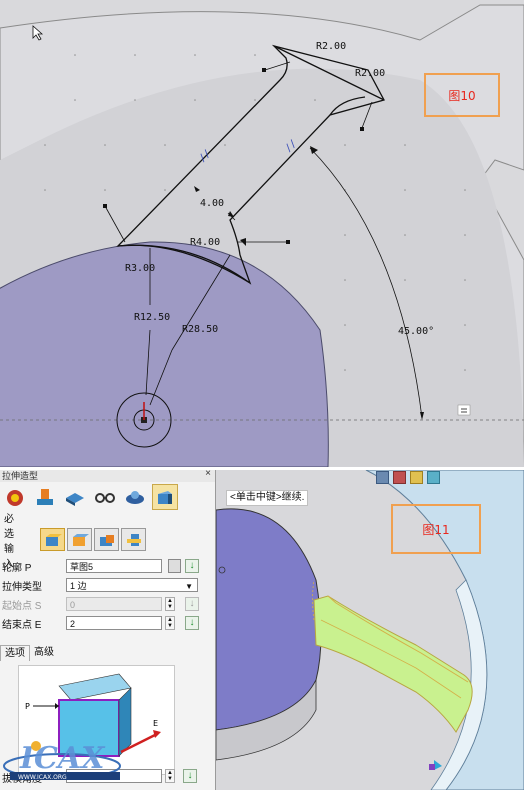 This screenshot has width=524, height=793. Describe the element at coordinates (114, 566) in the screenshot. I see `profile-field: 草图5` at that location.